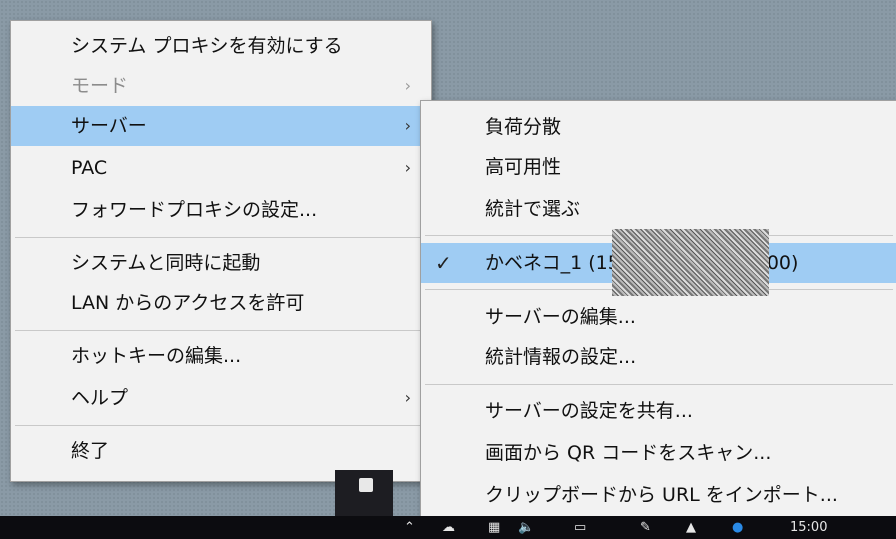 This screenshot has width=896, height=539. I want to click on cloud-icon: ☁, so click(448, 528).